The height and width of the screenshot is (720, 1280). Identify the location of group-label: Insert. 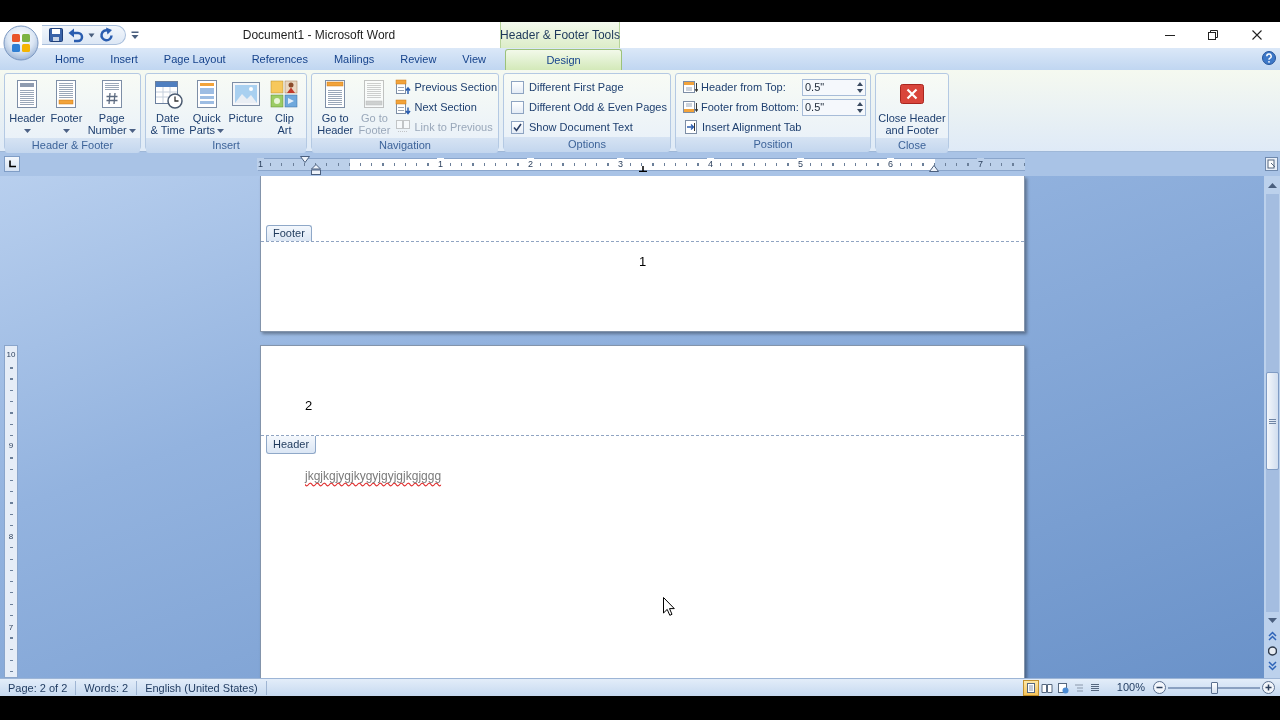
(226, 145).